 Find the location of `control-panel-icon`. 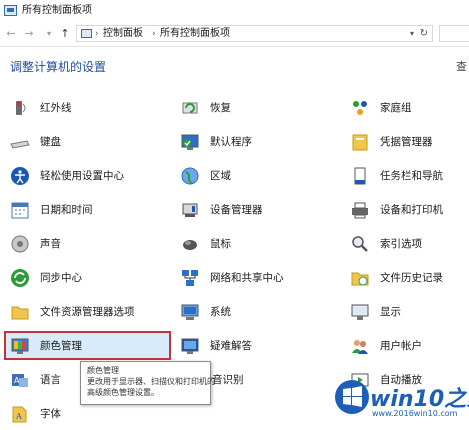

control-panel-icon is located at coordinates (10, 10).